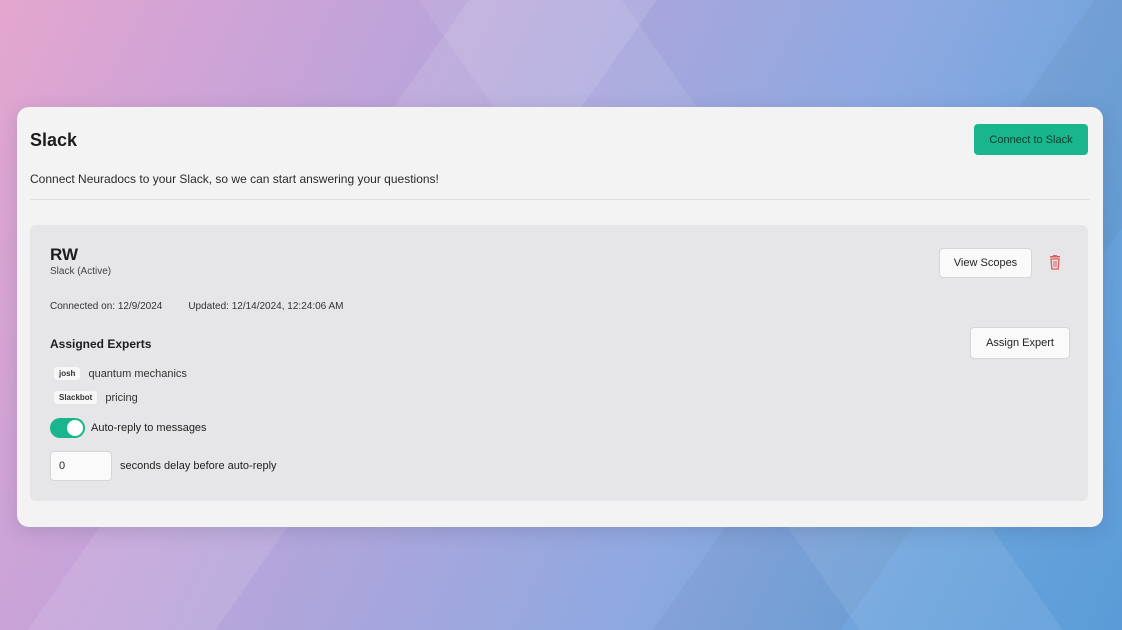  Describe the element at coordinates (1020, 343) in the screenshot. I see `assign-expert-button: Assign Expert` at that location.